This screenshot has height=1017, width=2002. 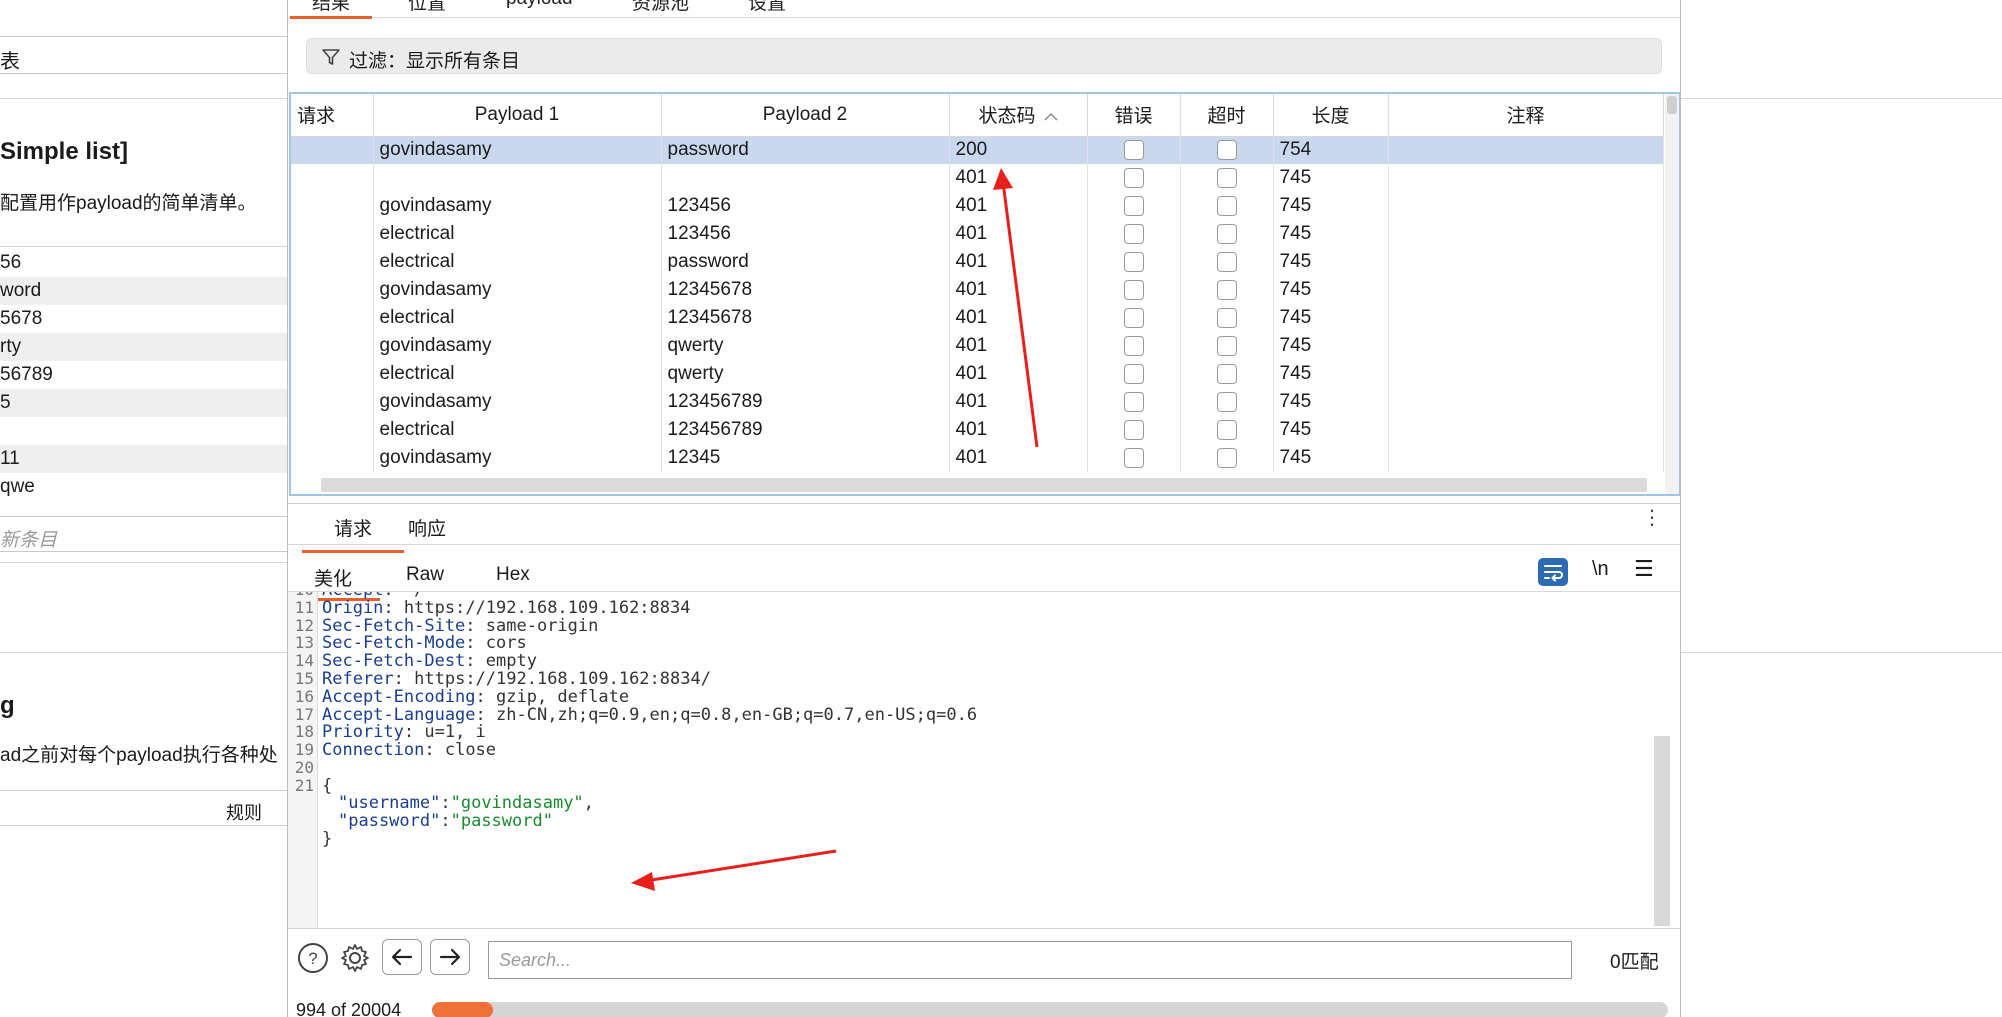 I want to click on column-header-request: 请求, so click(x=332, y=115).